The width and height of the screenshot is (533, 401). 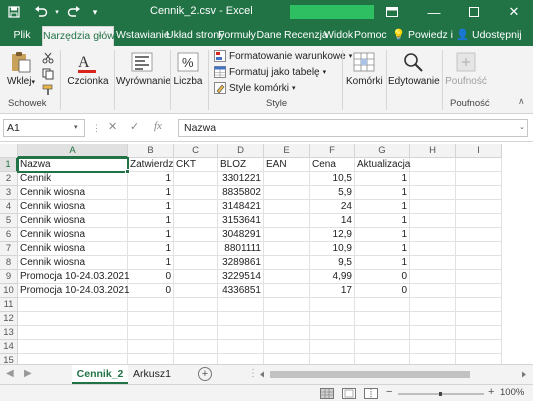 I want to click on editing-button: Edytowanie, so click(x=414, y=68).